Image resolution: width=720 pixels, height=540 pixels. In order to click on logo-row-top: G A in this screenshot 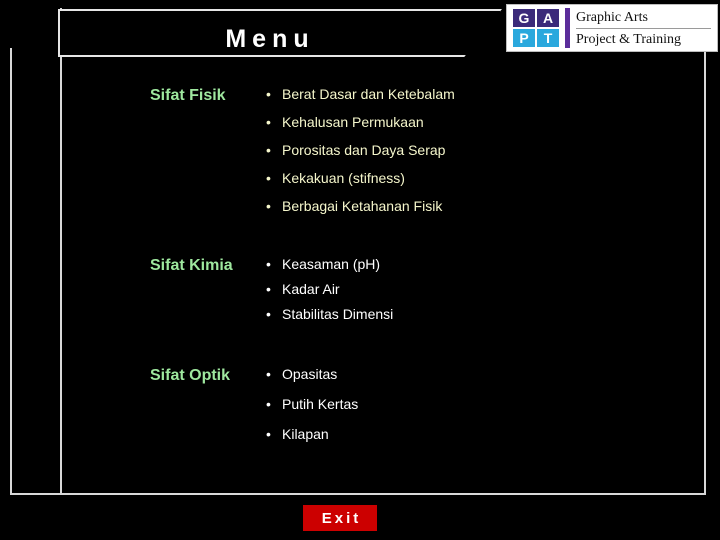, I will do `click(538, 18)`.